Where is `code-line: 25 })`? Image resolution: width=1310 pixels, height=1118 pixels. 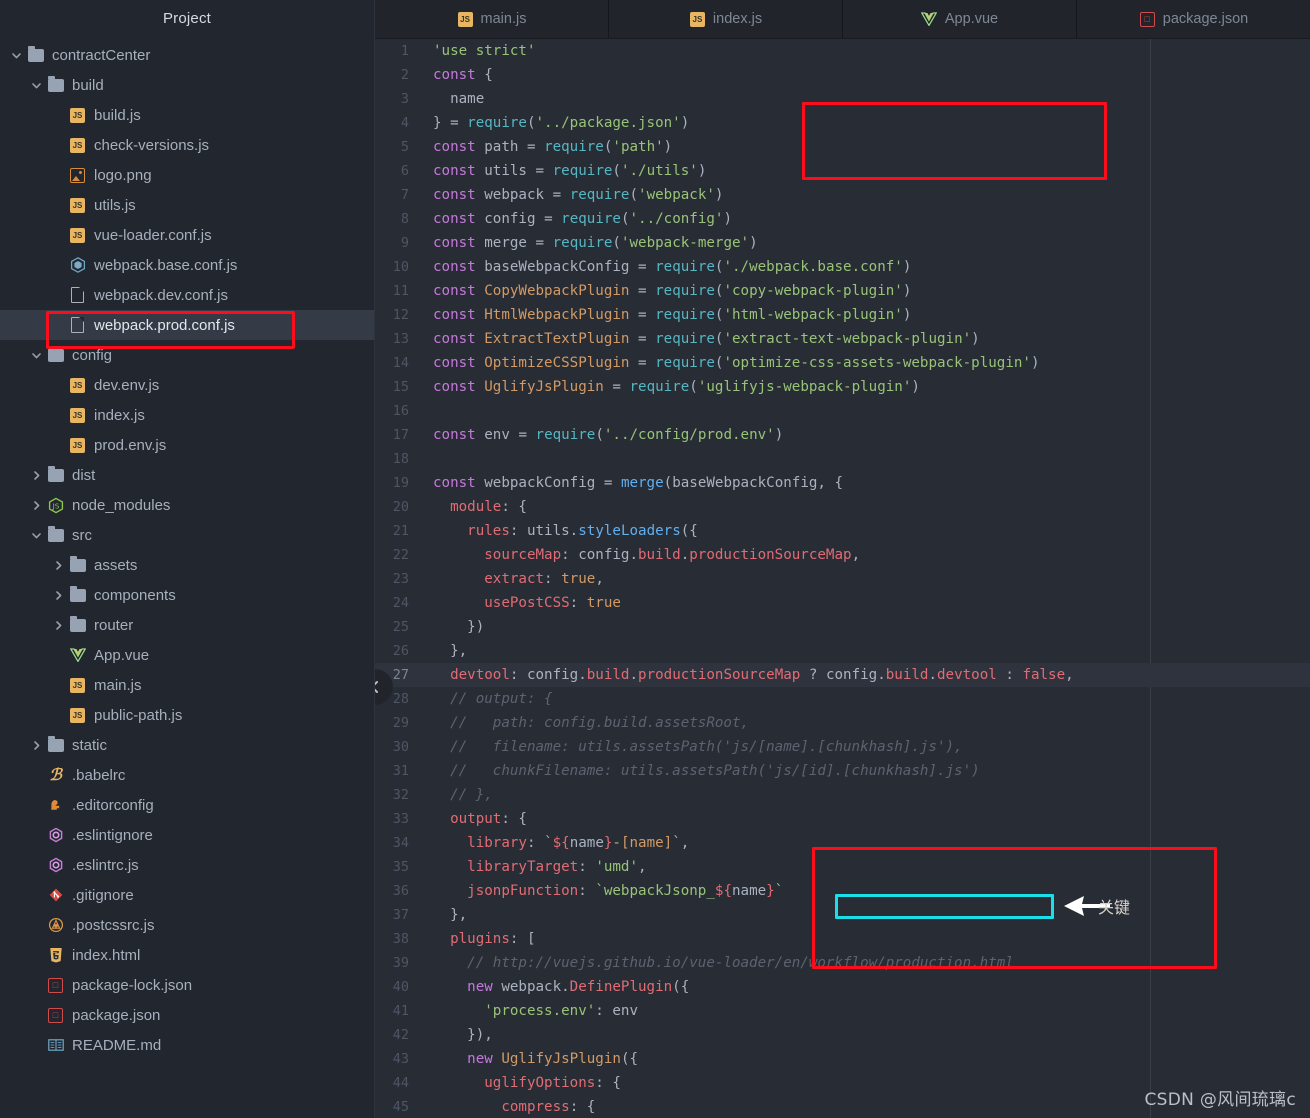
code-line: 25 }) is located at coordinates (842, 627).